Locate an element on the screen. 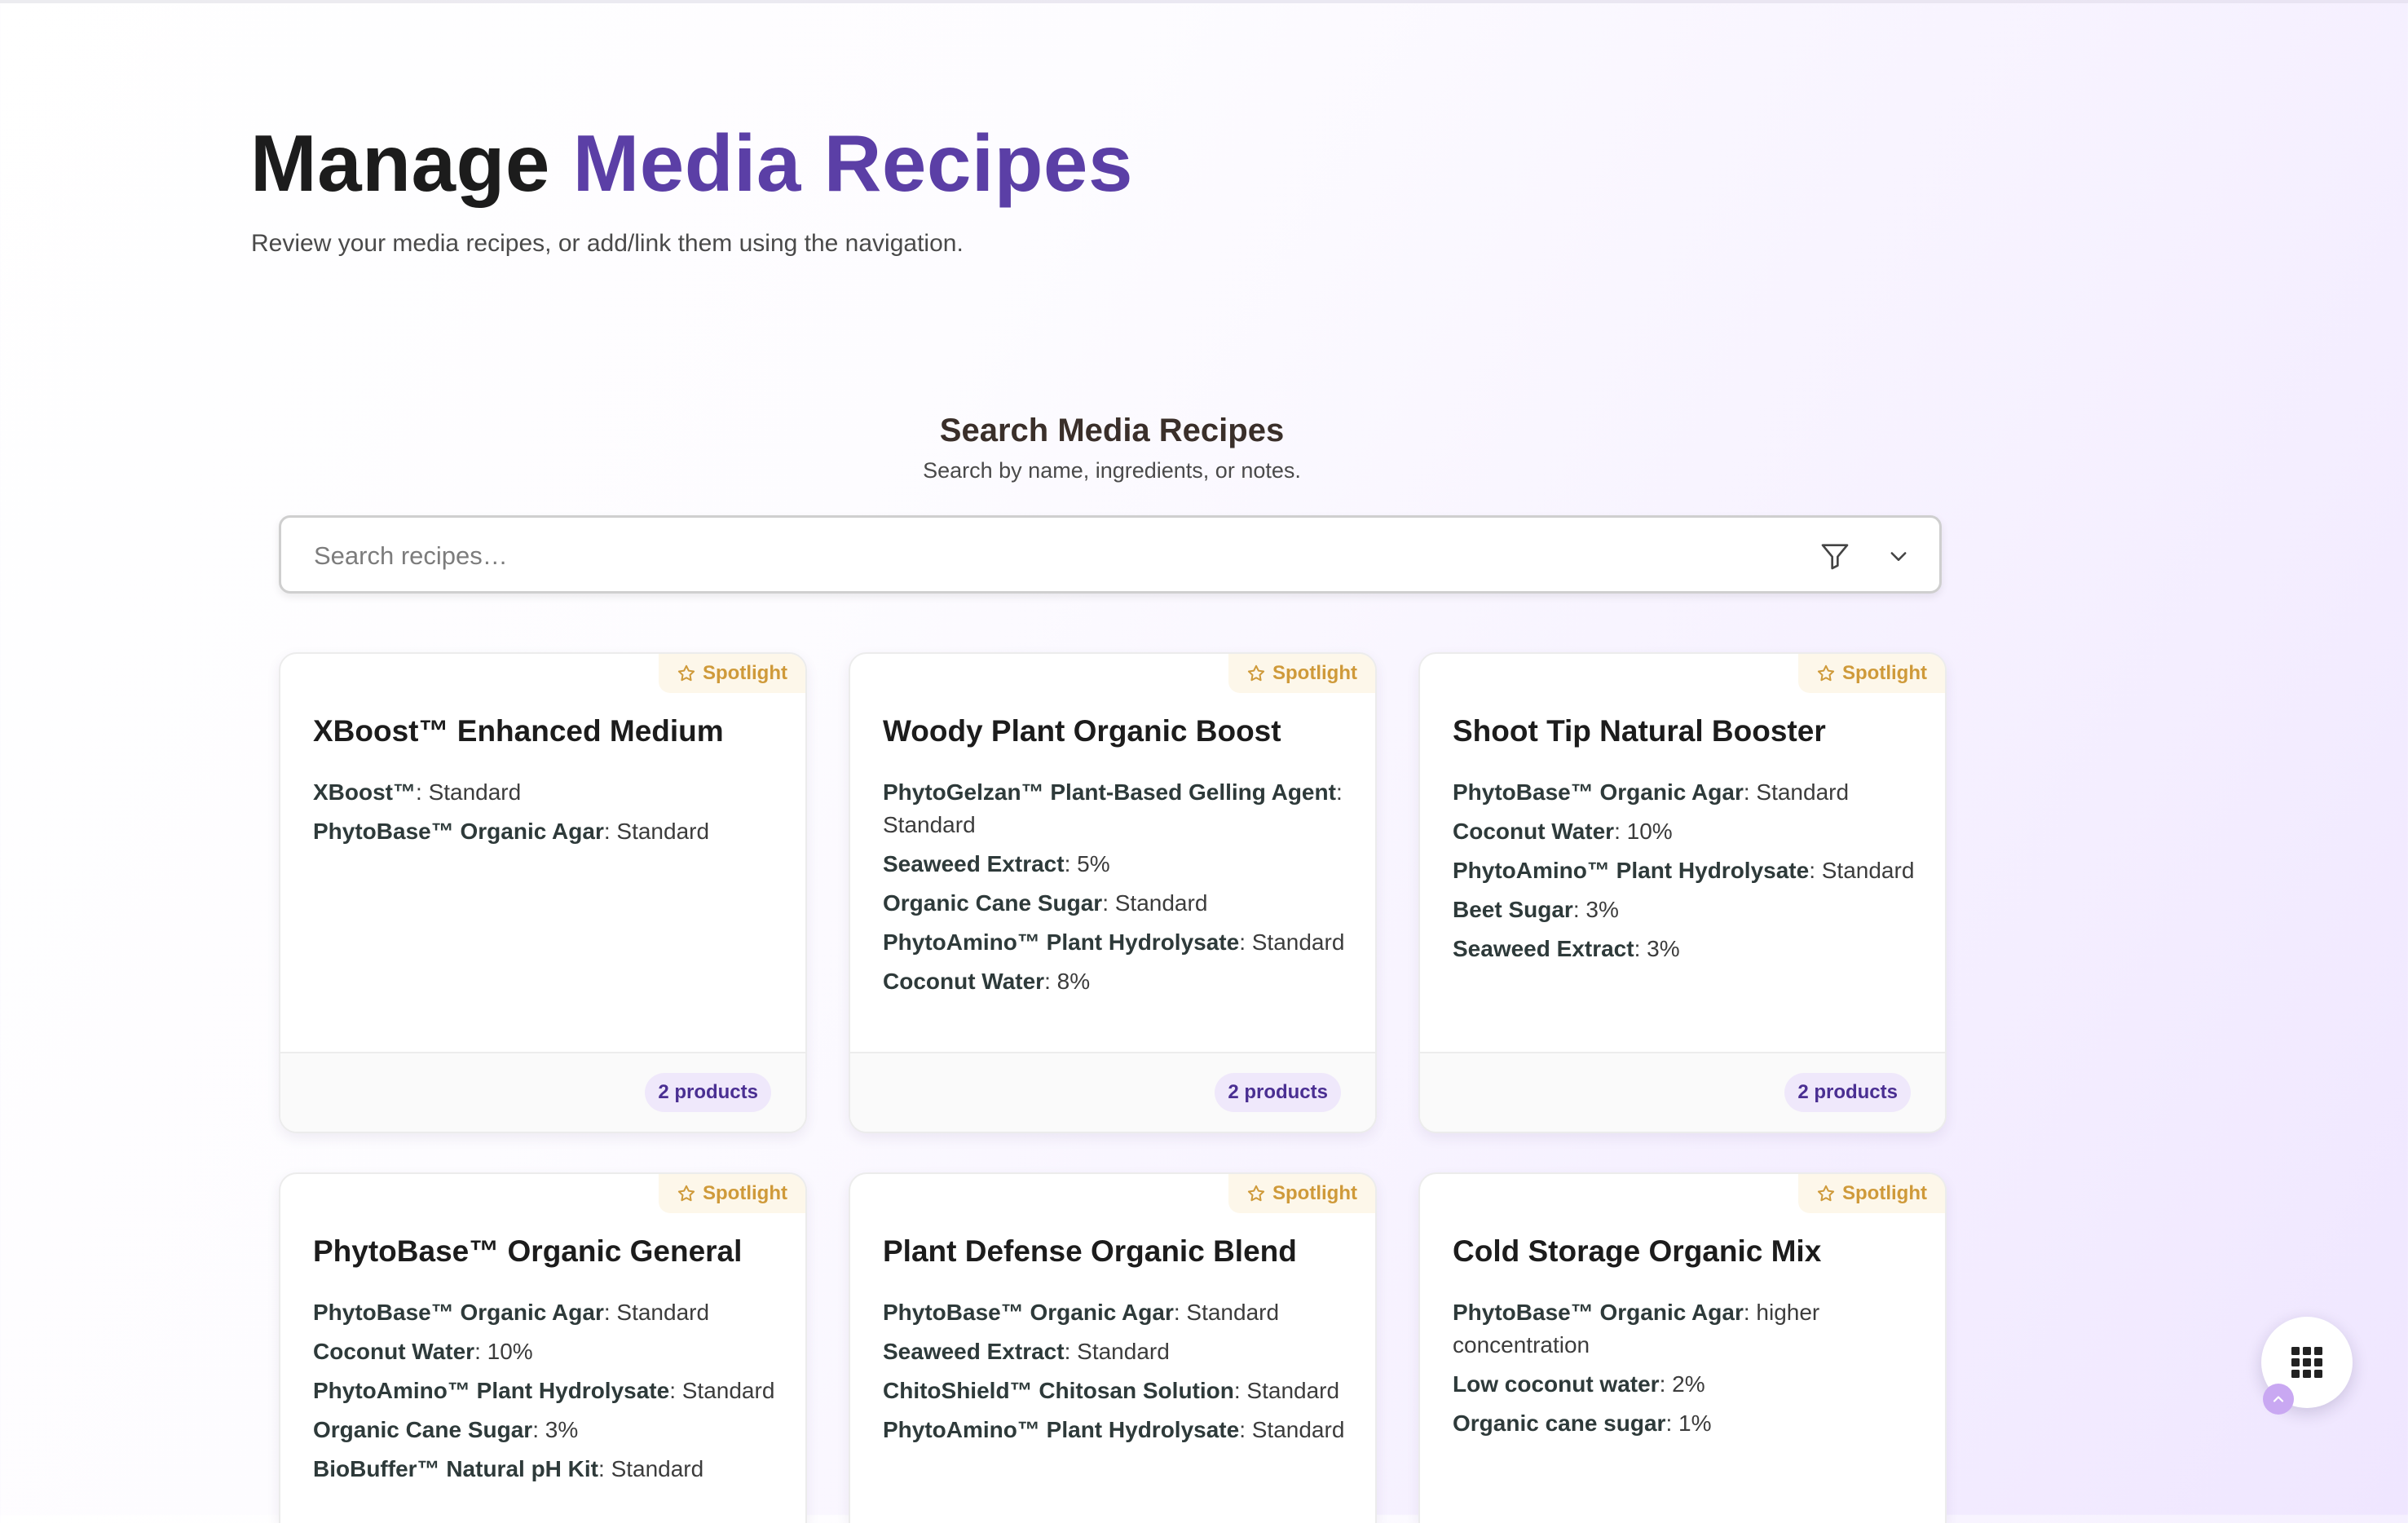  ingredient-item: Seaweed Extract: 3% is located at coordinates (1689, 949).